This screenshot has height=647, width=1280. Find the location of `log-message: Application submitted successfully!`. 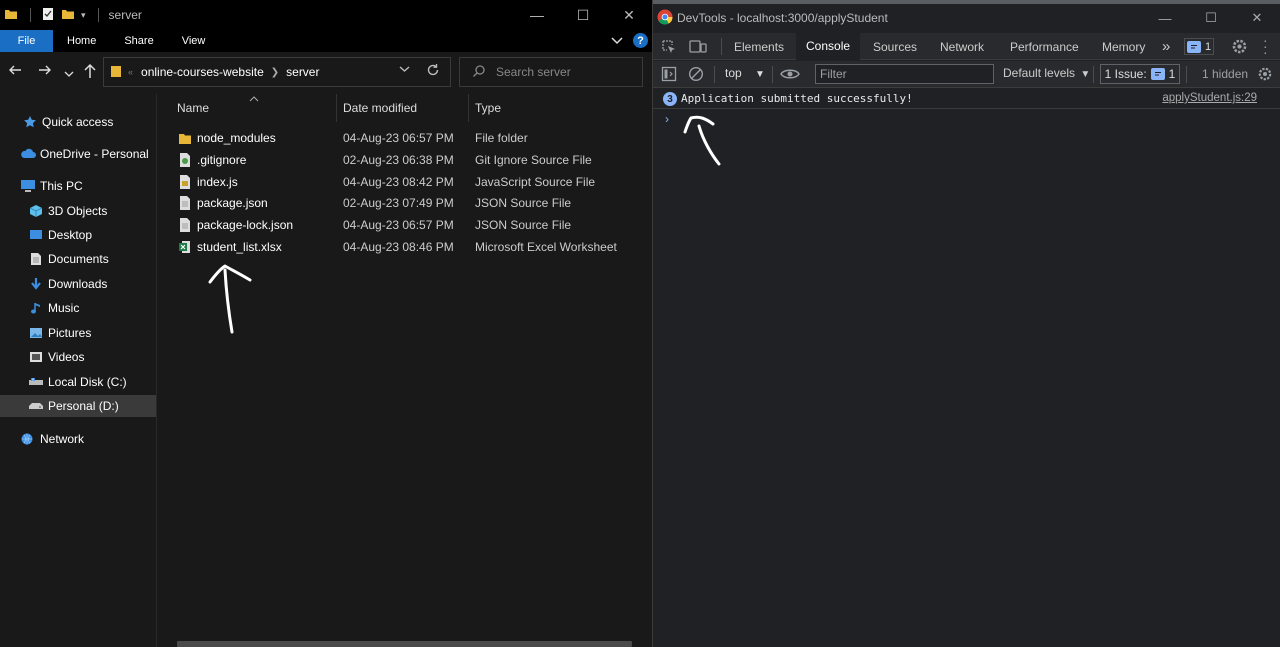

log-message: Application submitted successfully! is located at coordinates (797, 98).